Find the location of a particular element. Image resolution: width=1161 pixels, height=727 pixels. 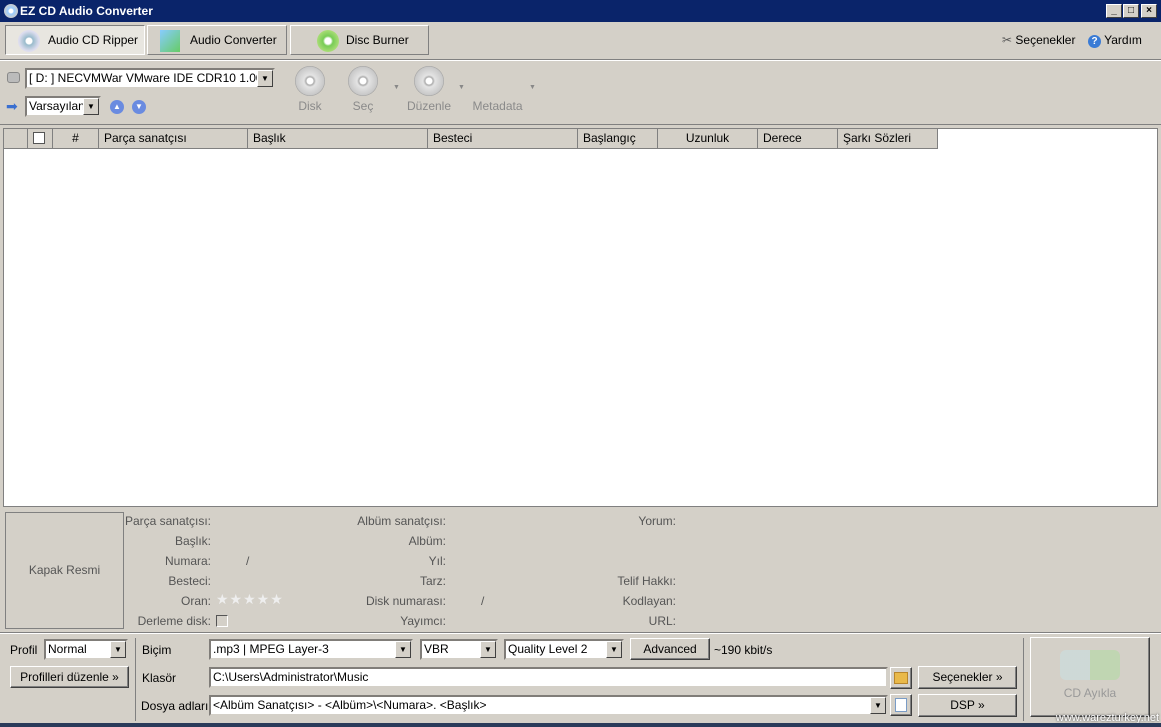

compilation-checkbox is located at coordinates (222, 621).